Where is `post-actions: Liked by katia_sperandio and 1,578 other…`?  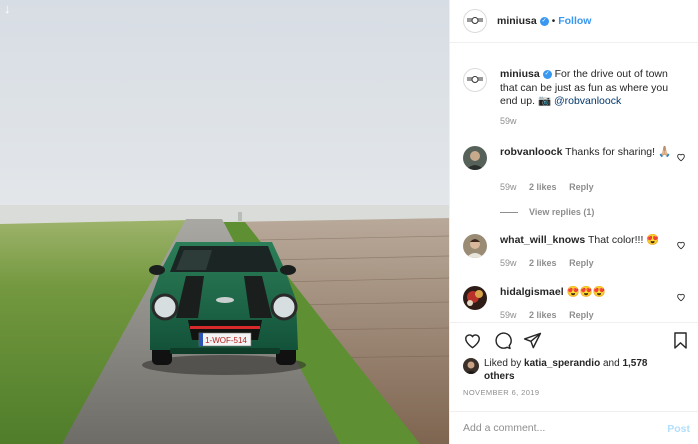
post-actions: Liked by katia_sperandio and 1,578 other… is located at coordinates (574, 383).